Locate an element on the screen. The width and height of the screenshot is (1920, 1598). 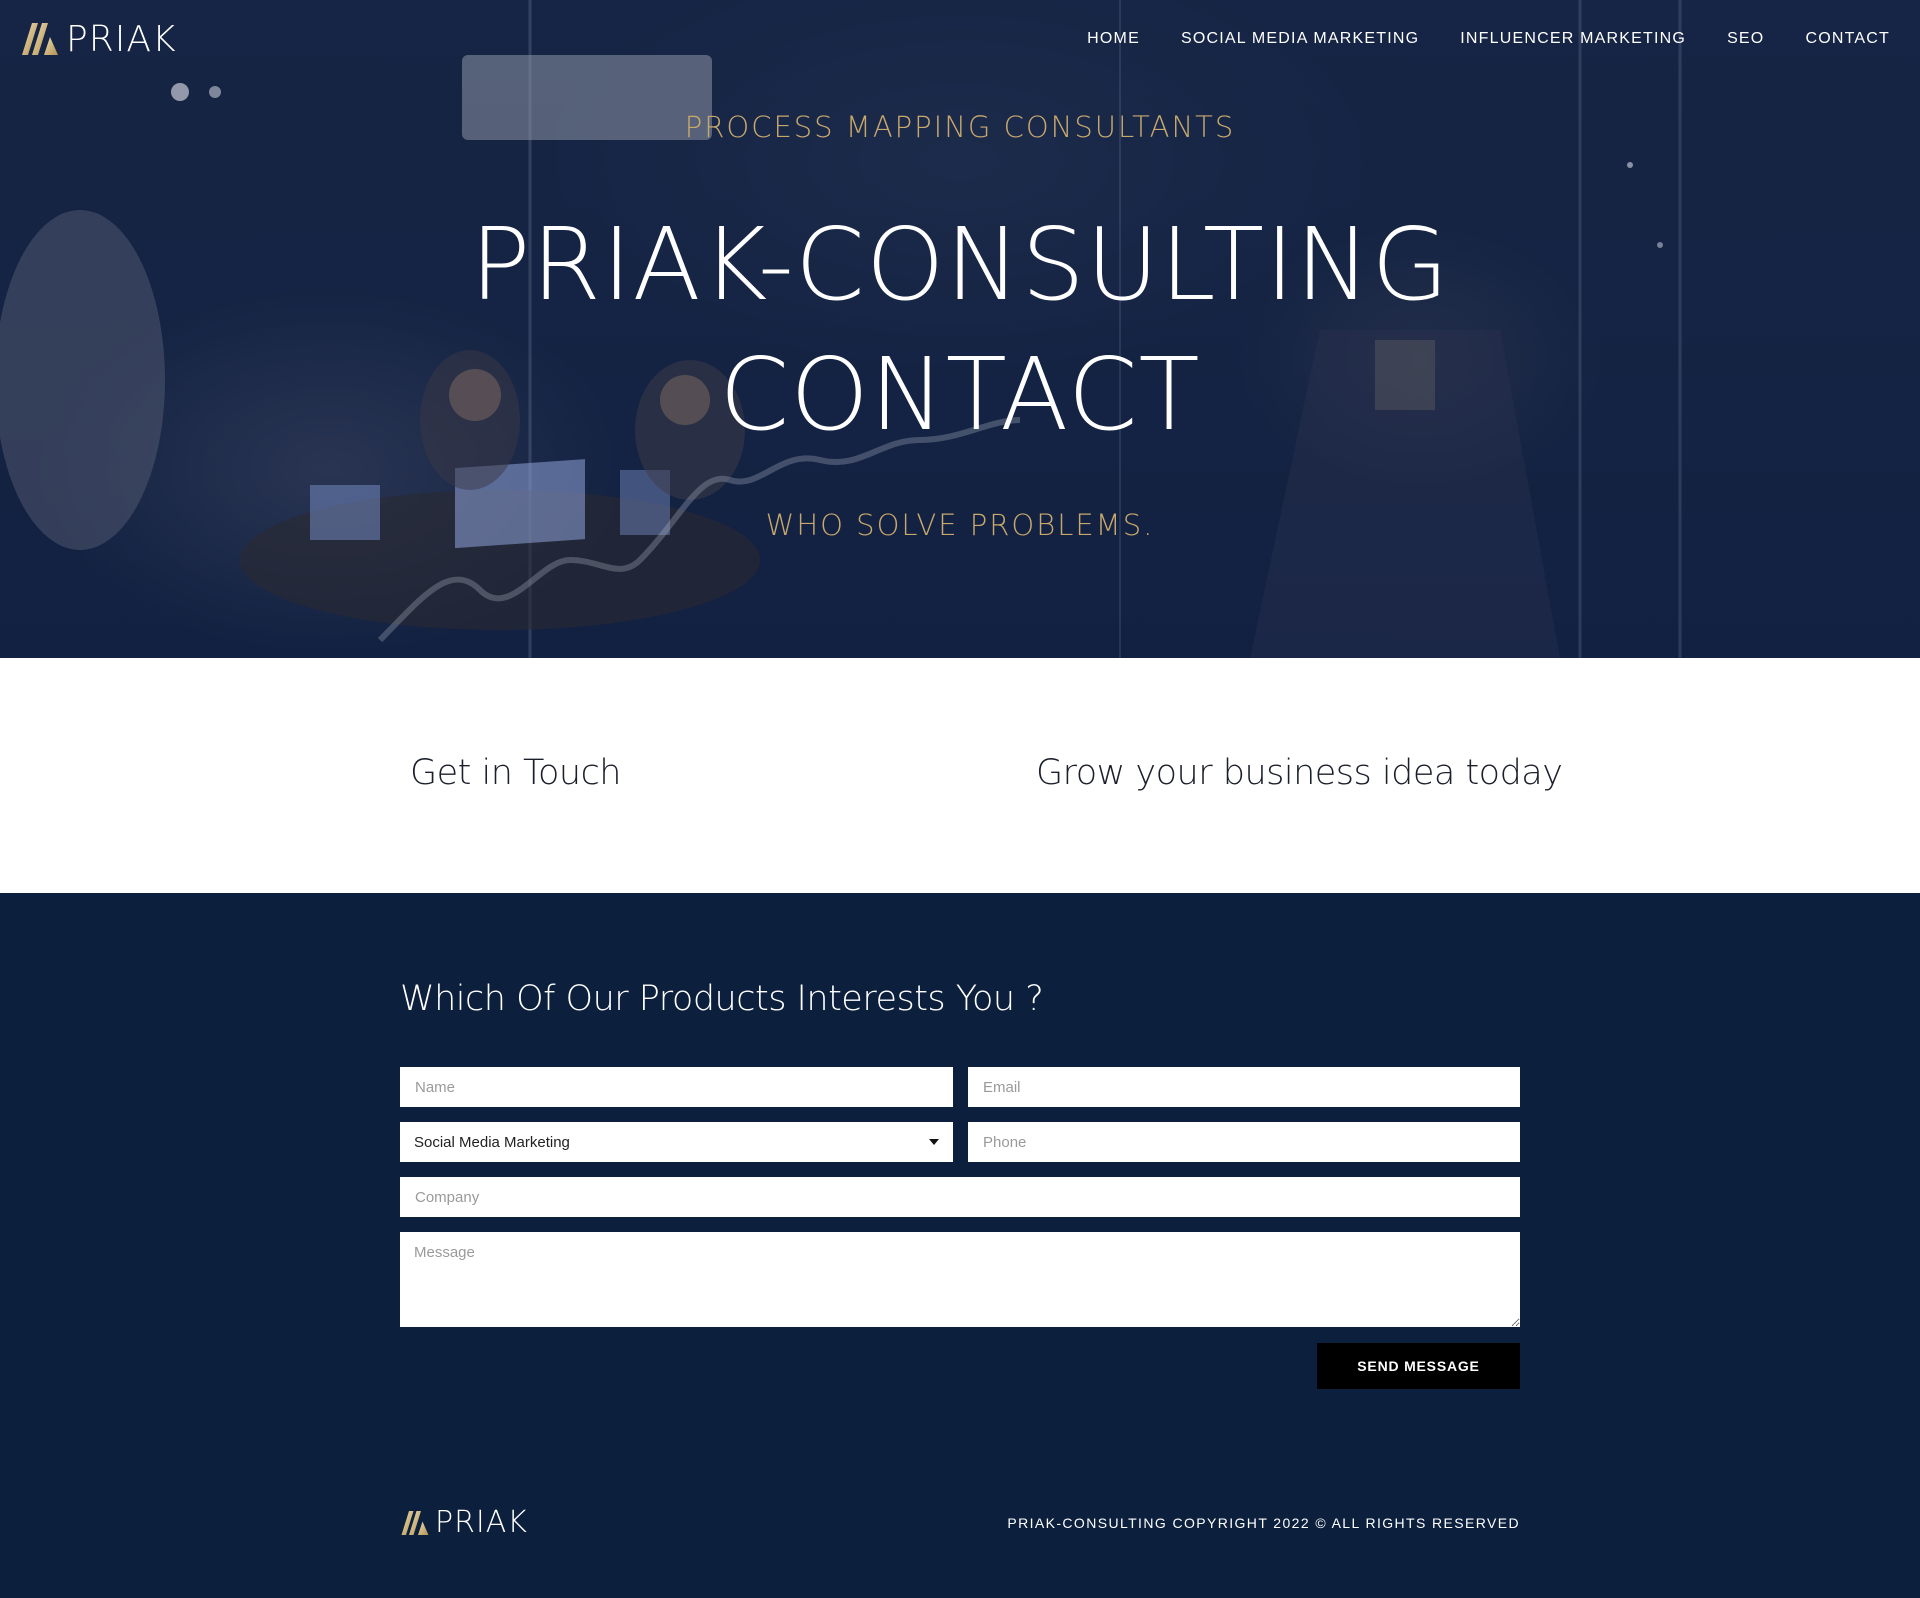
form-heading: Which Of Our Products Interests You ? is located at coordinates (722, 999).